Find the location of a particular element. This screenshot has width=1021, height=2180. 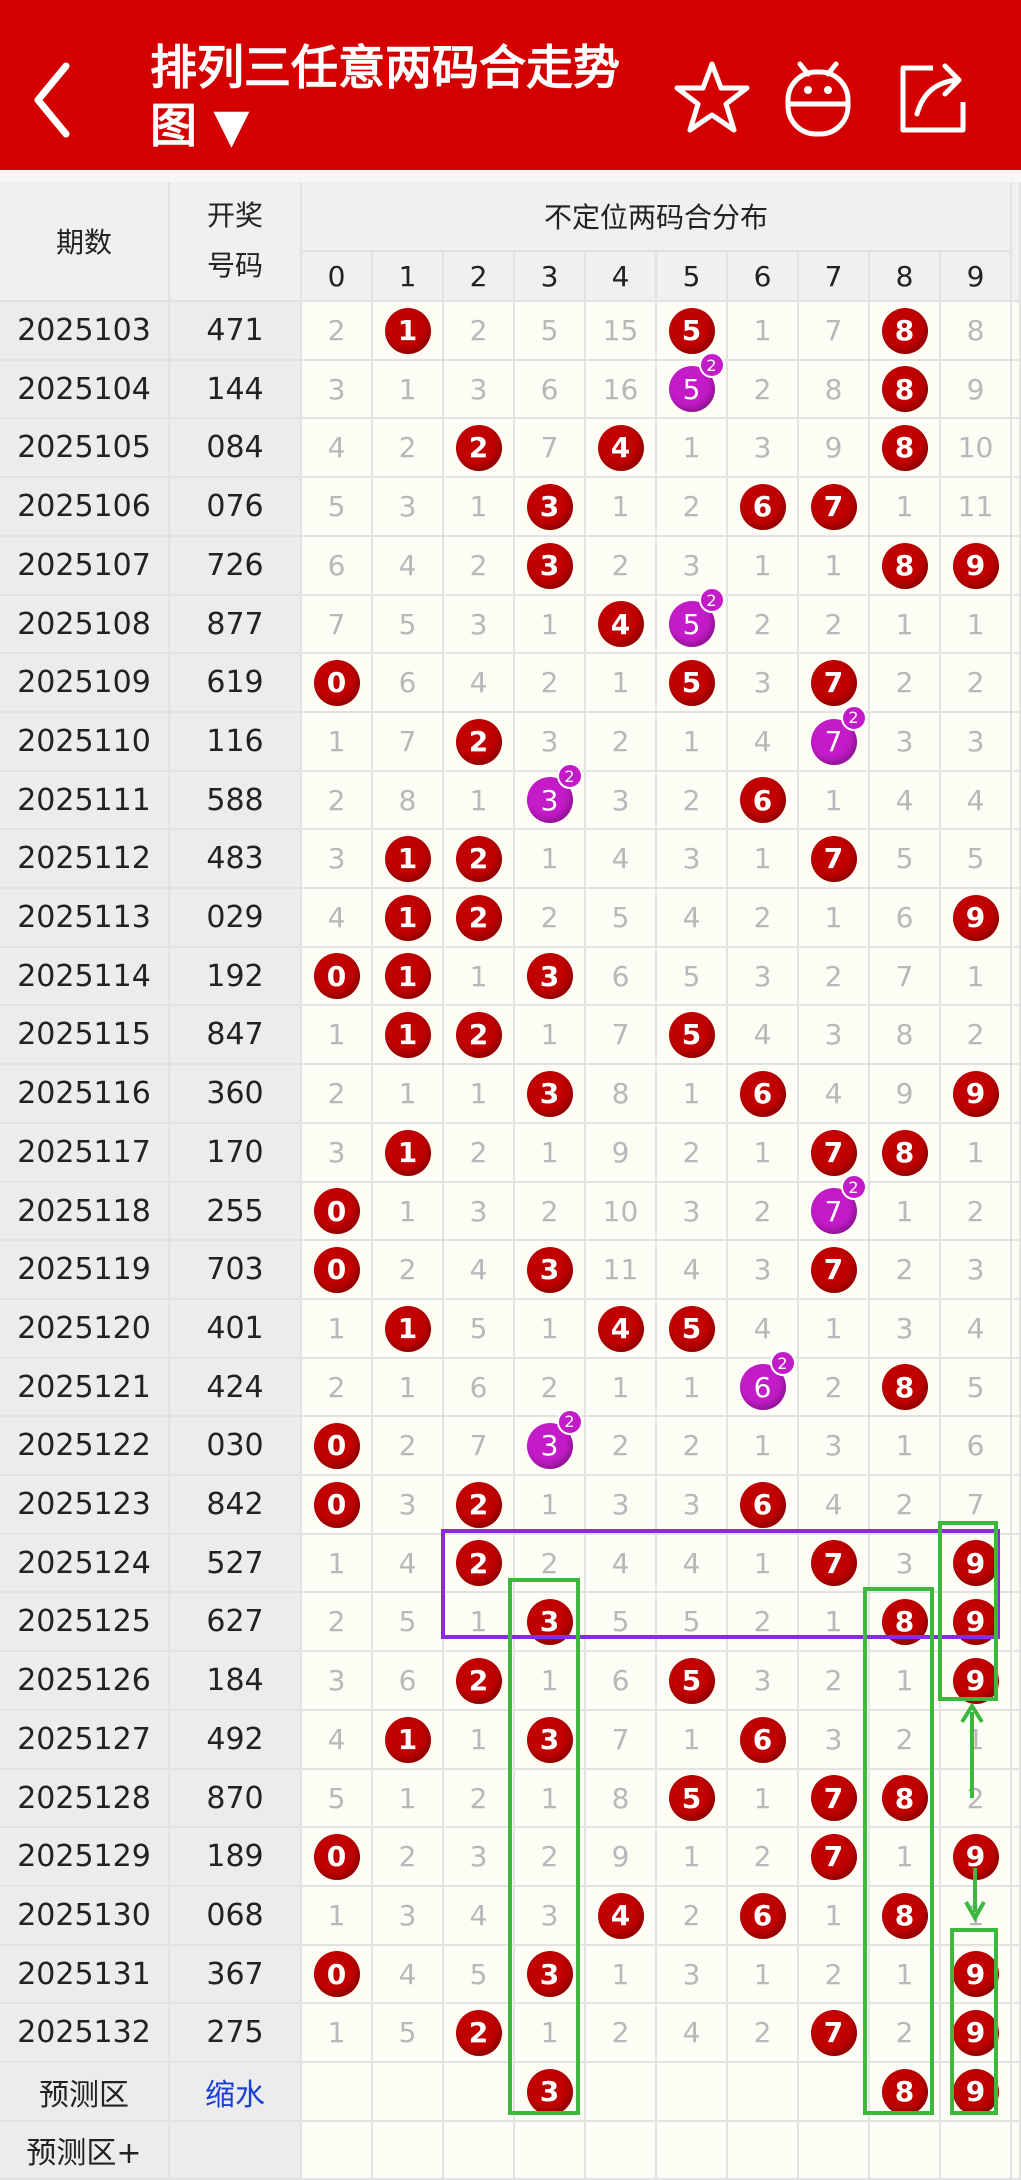

row-spacer is located at coordinates (1016, 1035).